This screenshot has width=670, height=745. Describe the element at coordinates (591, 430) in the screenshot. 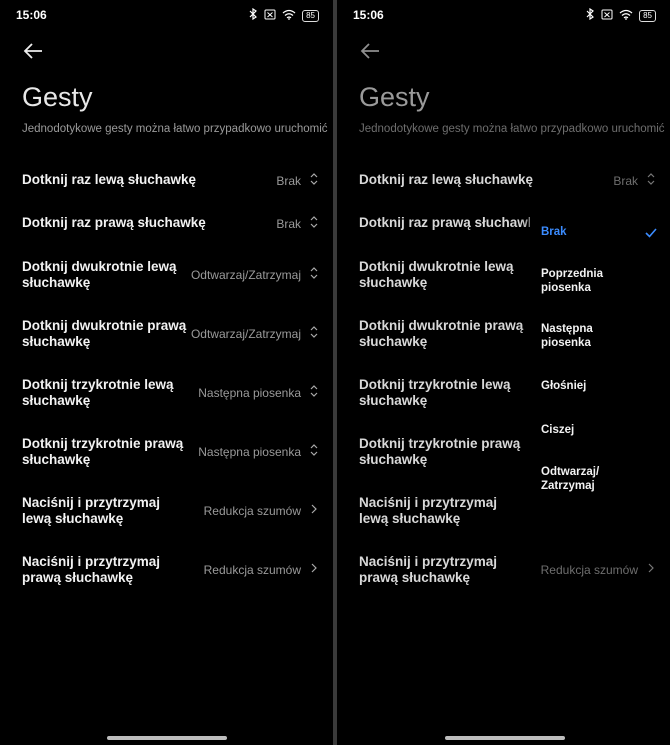

I see `dropdown-option-volume-down: Ciszej` at that location.